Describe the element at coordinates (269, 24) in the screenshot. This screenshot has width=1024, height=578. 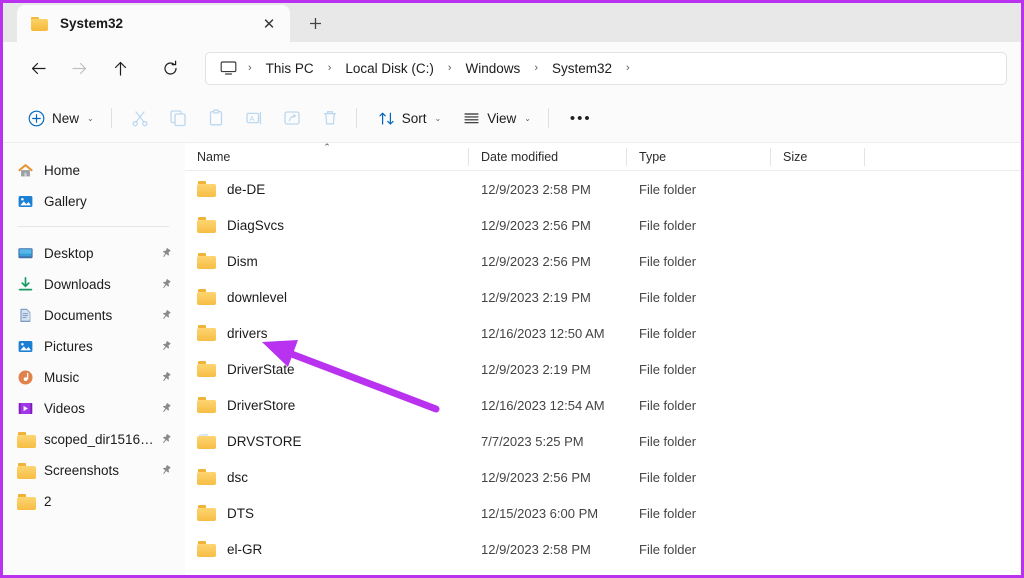
I see `close-icon: ✕` at that location.